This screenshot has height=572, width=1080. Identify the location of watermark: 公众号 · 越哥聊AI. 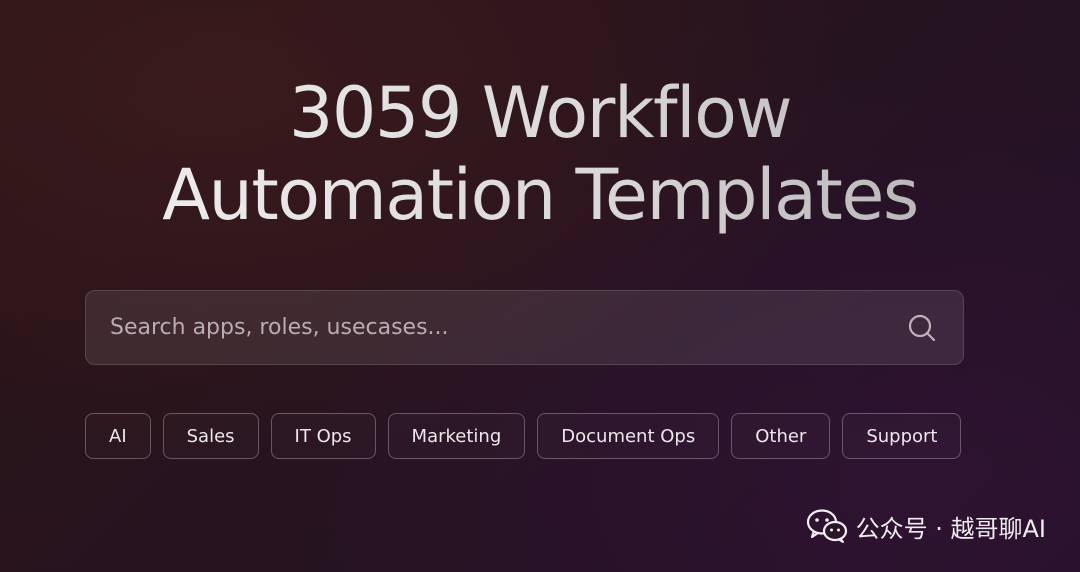
(926, 526).